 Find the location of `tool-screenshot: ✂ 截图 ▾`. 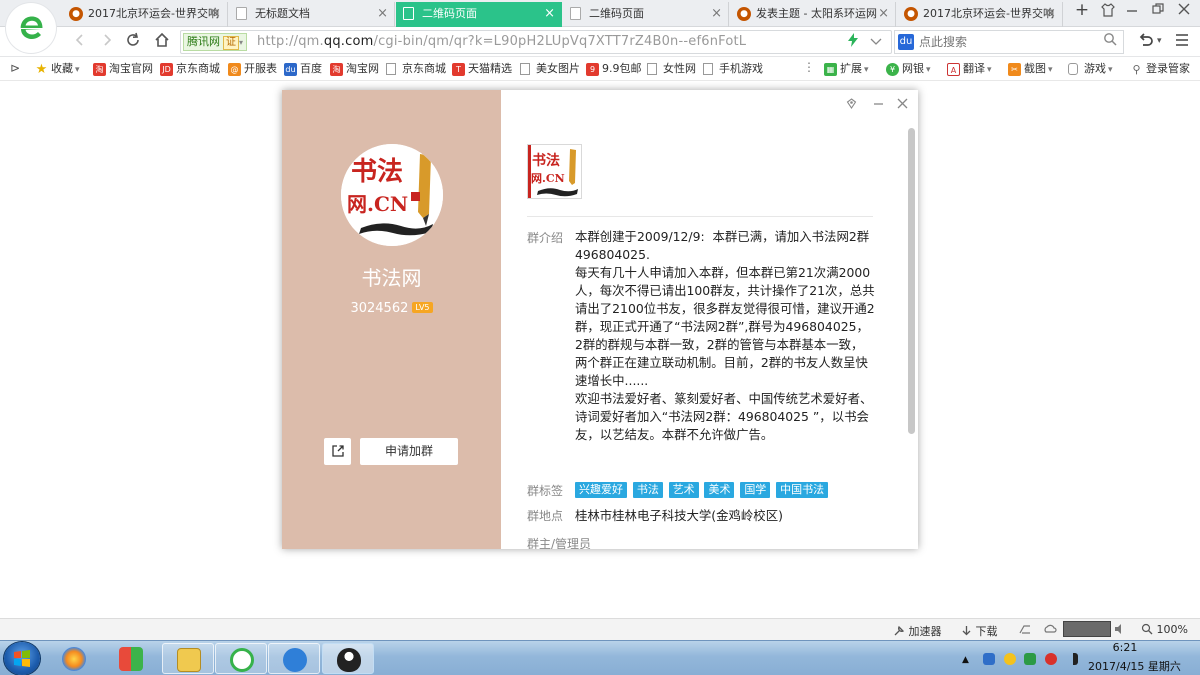

tool-screenshot: ✂ 截图 ▾ is located at coordinates (1030, 69).